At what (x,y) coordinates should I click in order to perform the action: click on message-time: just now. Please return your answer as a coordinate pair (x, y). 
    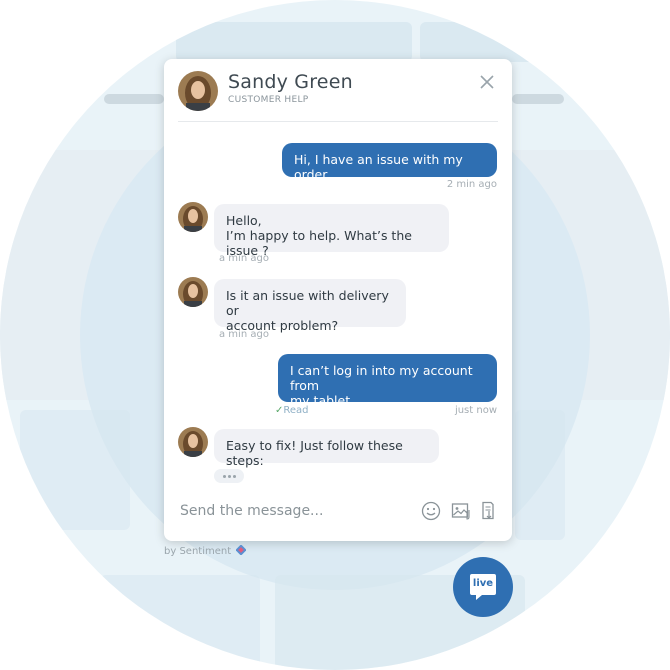
    Looking at the image, I should click on (475, 410).